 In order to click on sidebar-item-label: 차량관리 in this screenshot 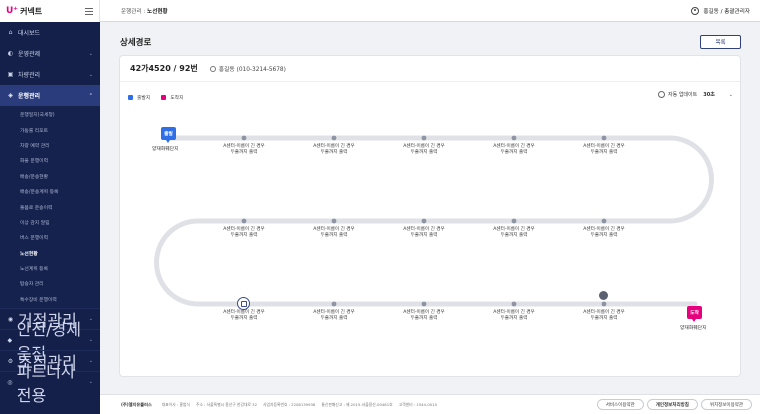, I will do `click(29, 75)`.